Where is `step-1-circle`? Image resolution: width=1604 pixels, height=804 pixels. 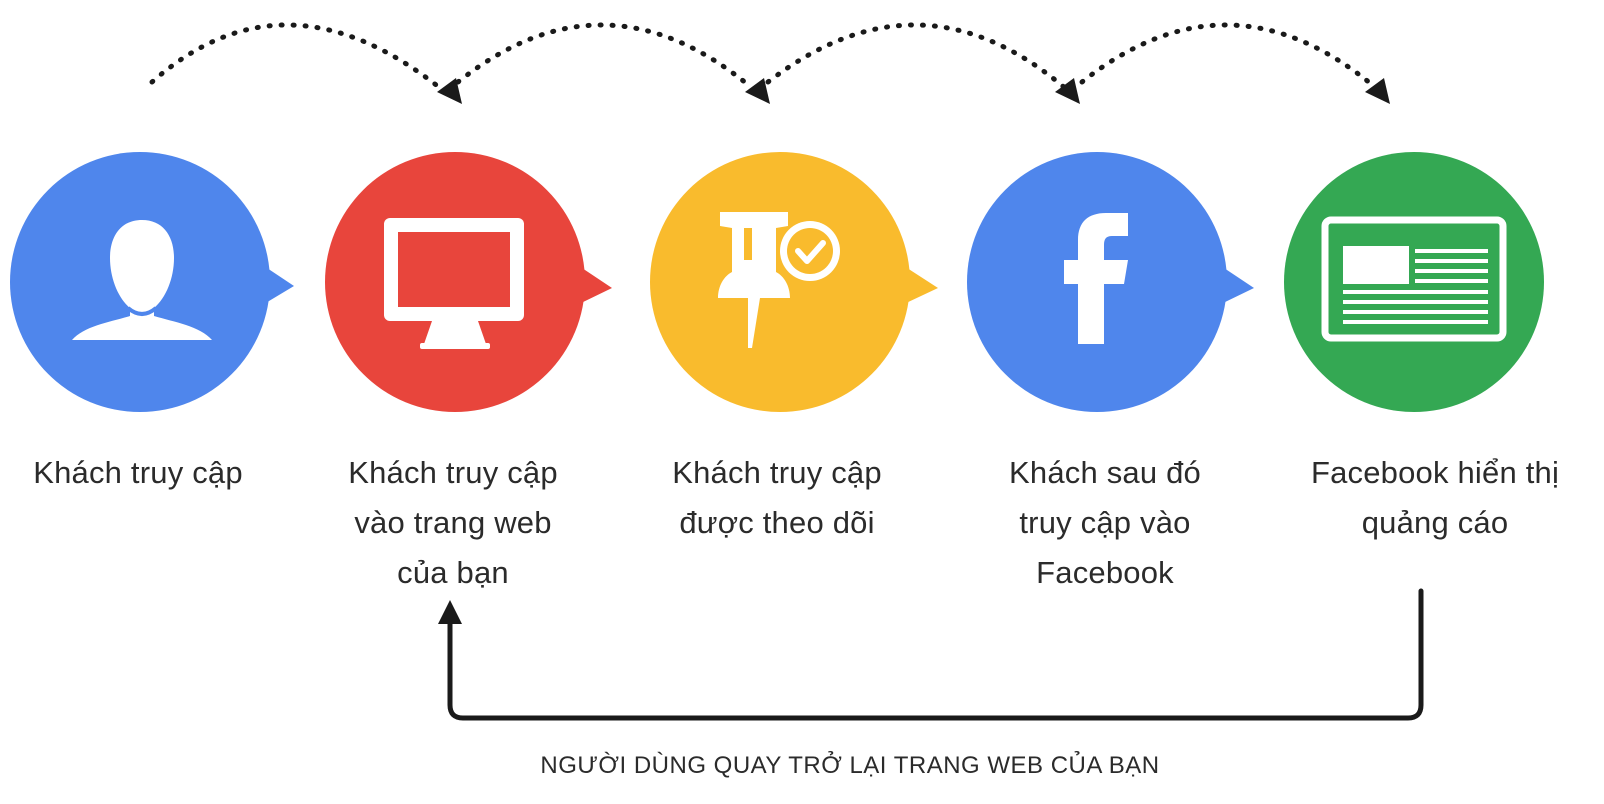 step-1-circle is located at coordinates (152, 282).